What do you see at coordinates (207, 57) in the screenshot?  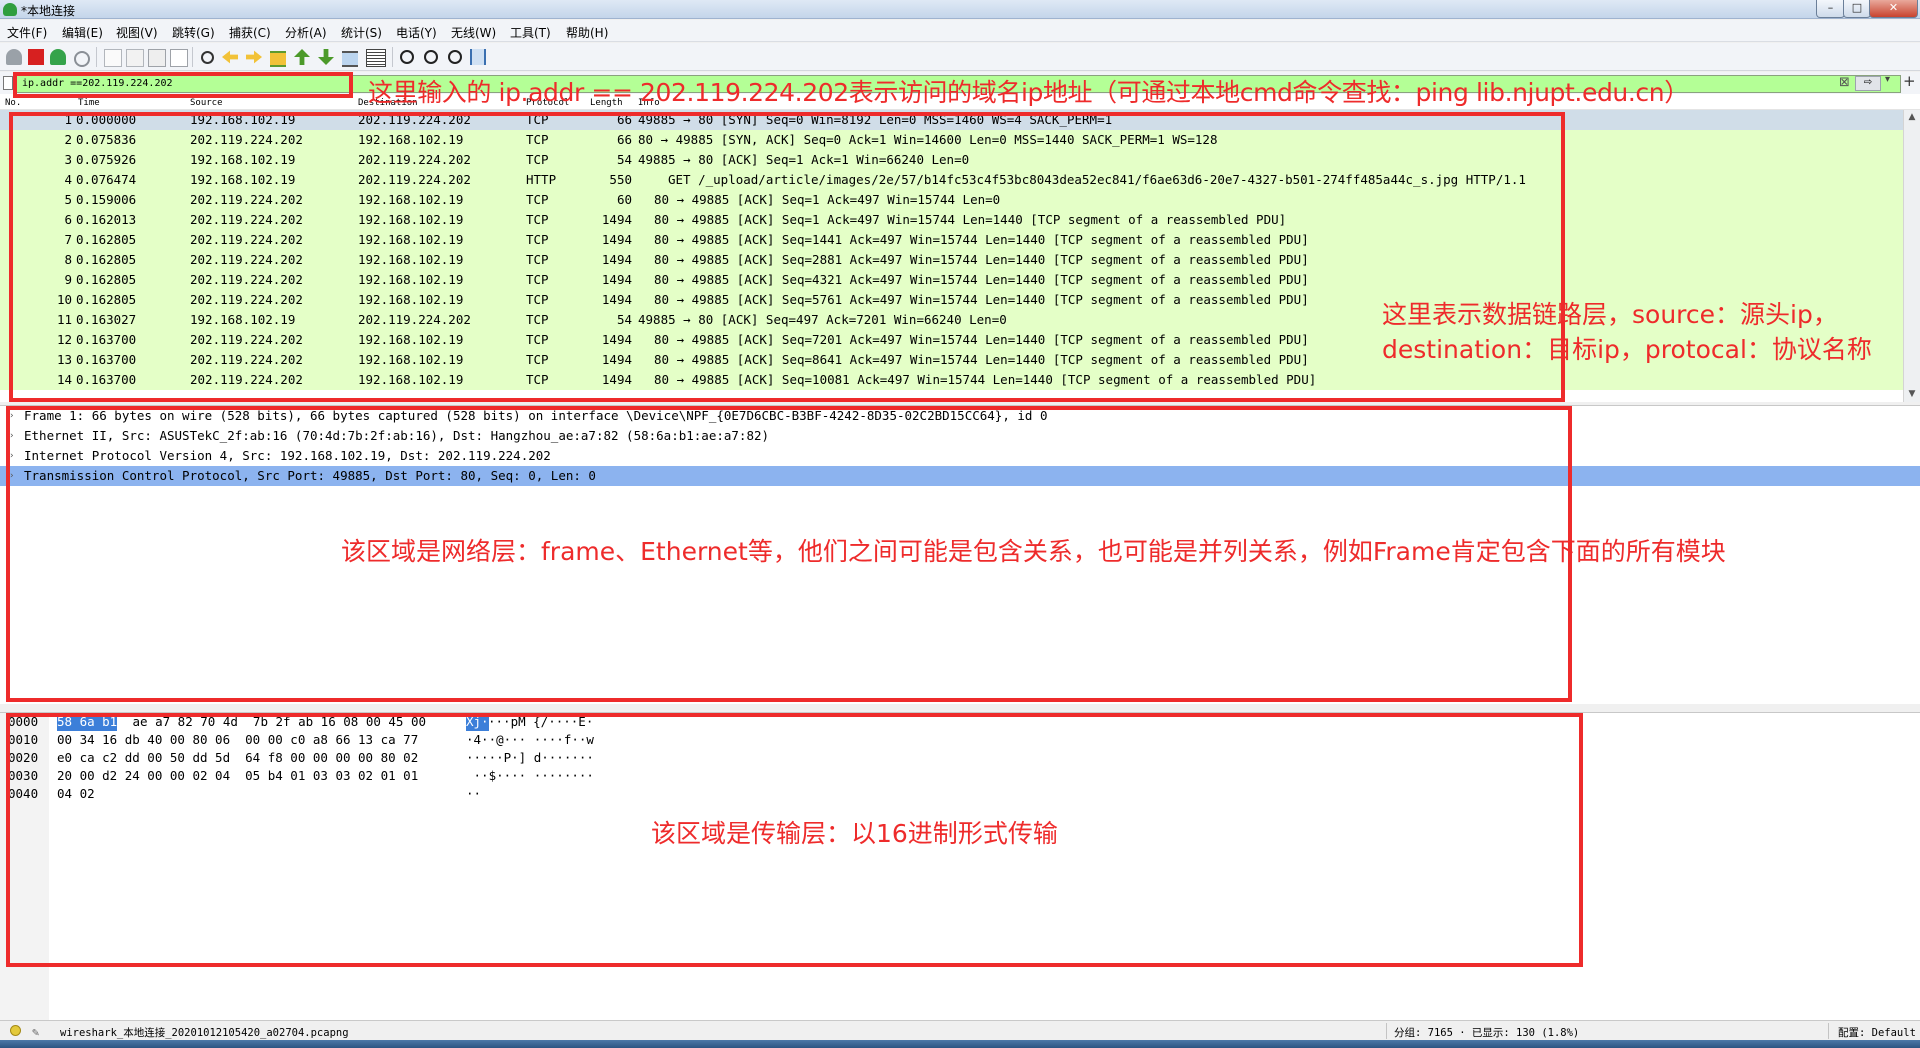 I see `find-packet-icon` at bounding box center [207, 57].